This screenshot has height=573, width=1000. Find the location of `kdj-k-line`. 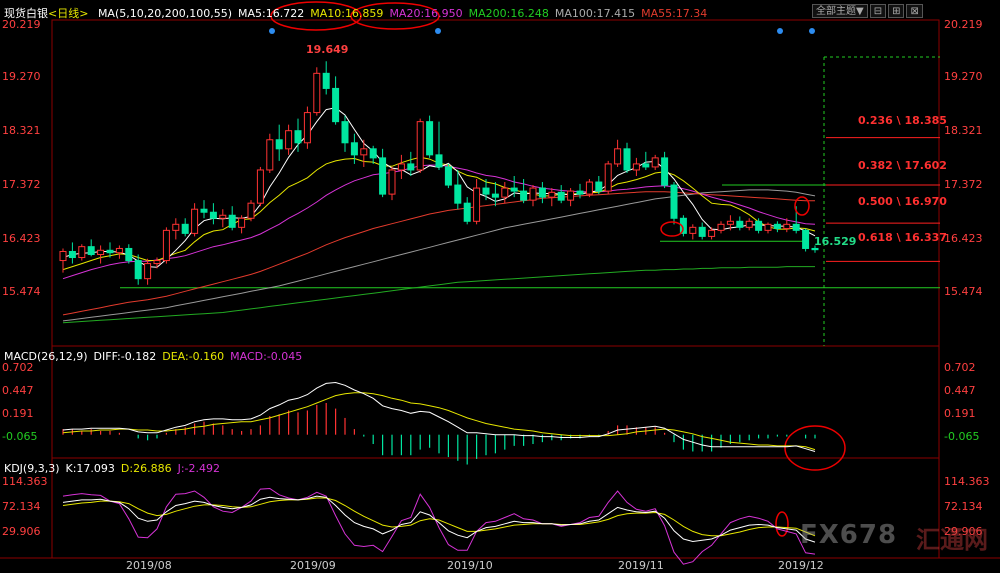

kdj-k-line is located at coordinates (439, 519).